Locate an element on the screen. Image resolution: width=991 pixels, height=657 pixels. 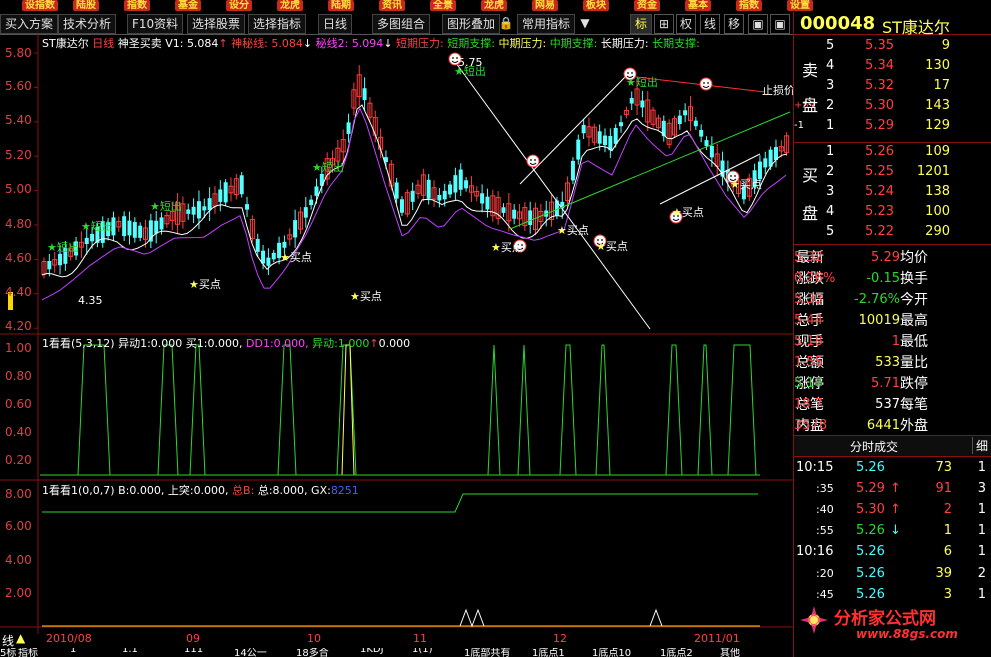
triangle-icon: ▲ is located at coordinates (20, 638).